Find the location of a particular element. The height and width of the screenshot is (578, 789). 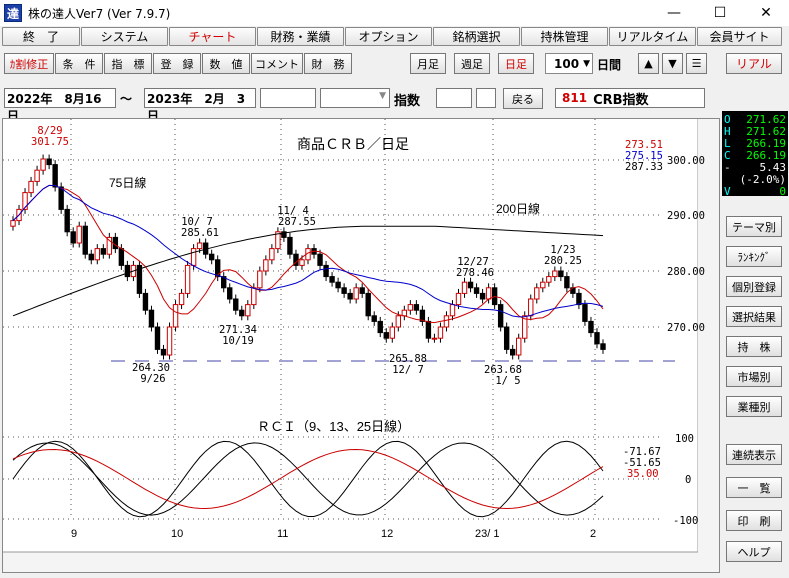

back-button: 戻る is located at coordinates (523, 98).